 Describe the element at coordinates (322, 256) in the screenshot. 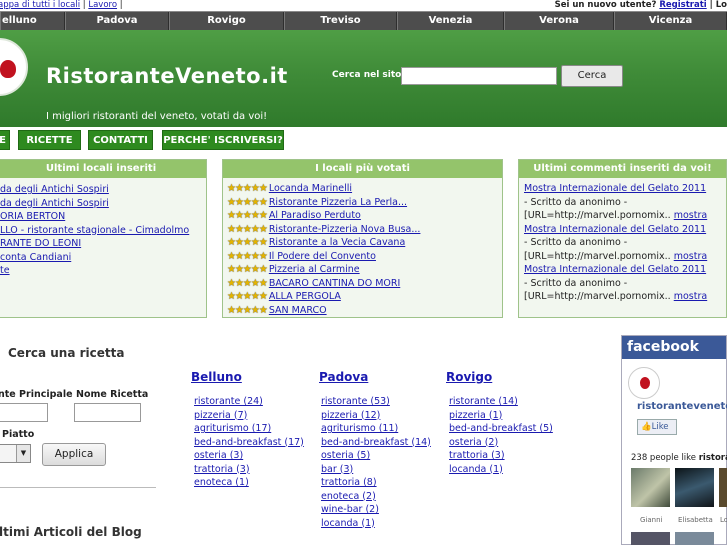

I see `voted-item: Il Podere del Convento` at that location.